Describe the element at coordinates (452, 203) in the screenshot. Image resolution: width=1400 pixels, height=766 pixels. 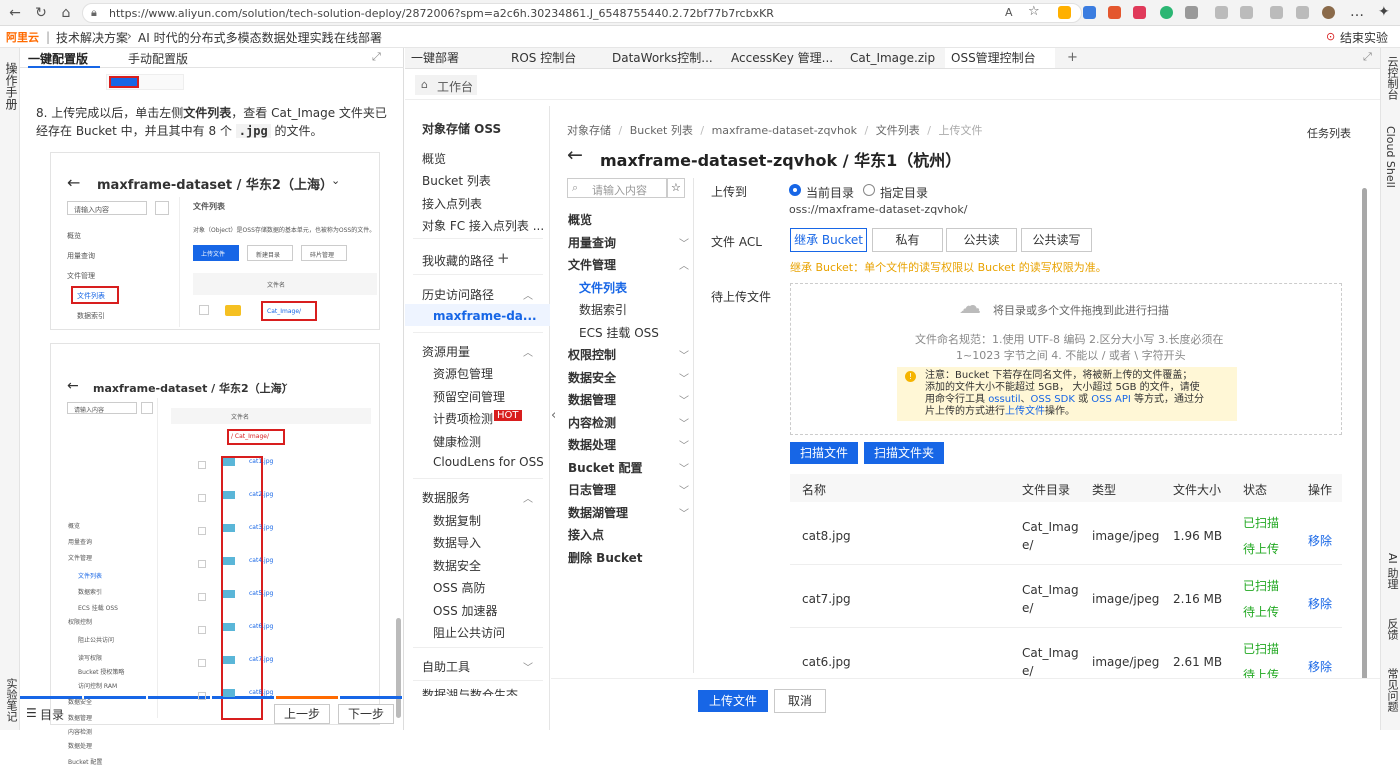
I see `sidebar-item-access-points: 接入点列表` at that location.